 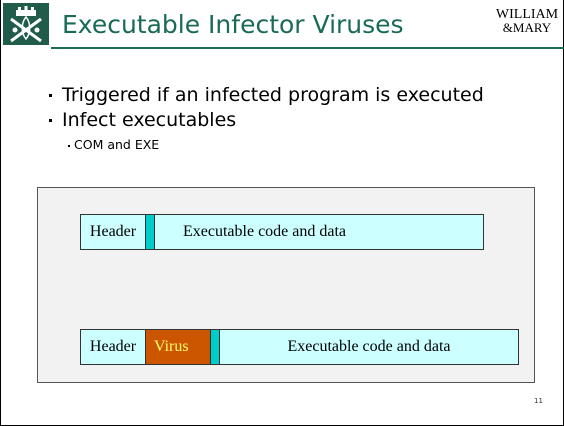 What do you see at coordinates (307, 48) in the screenshot?
I see `title-divider` at bounding box center [307, 48].